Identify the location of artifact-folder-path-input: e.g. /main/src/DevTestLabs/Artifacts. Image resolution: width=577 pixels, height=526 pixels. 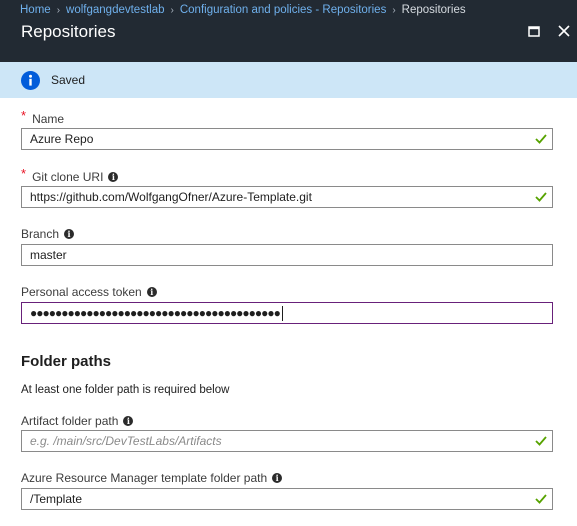
(287, 441).